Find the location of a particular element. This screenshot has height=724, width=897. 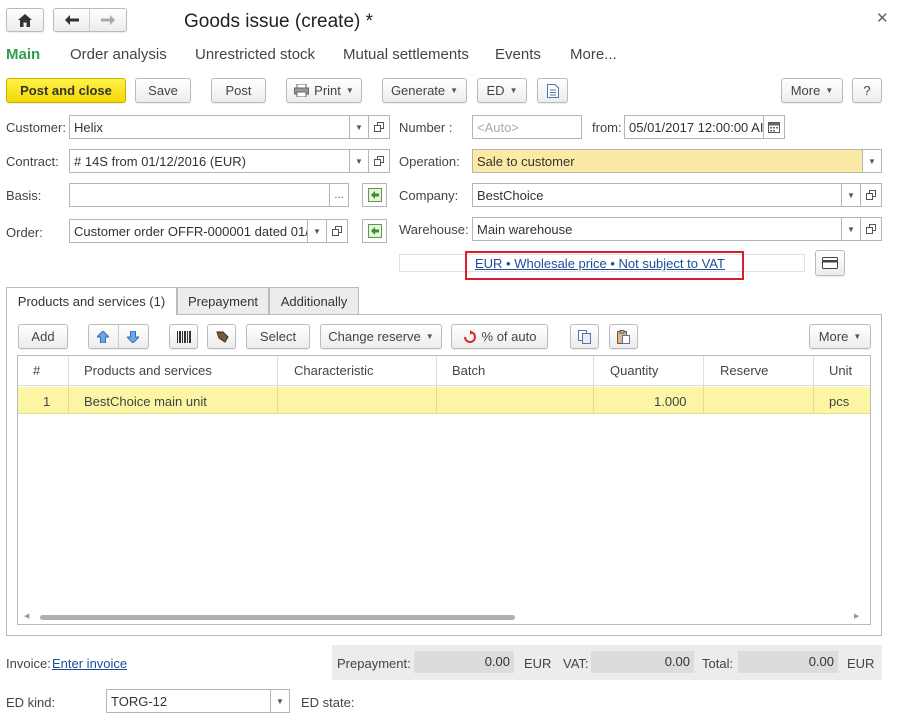

ed-button: ED ▼ is located at coordinates (502, 90).